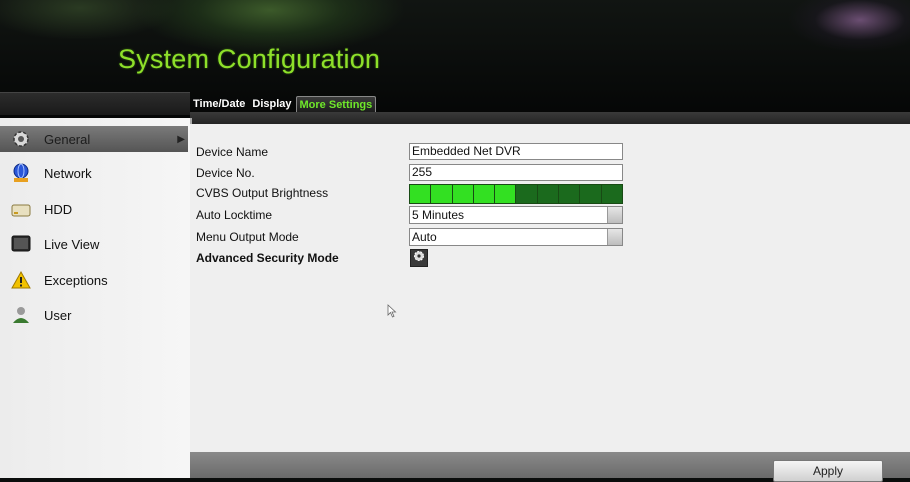  What do you see at coordinates (234, 215) in the screenshot?
I see `auto-locktime-label: Auto Locktime` at bounding box center [234, 215].